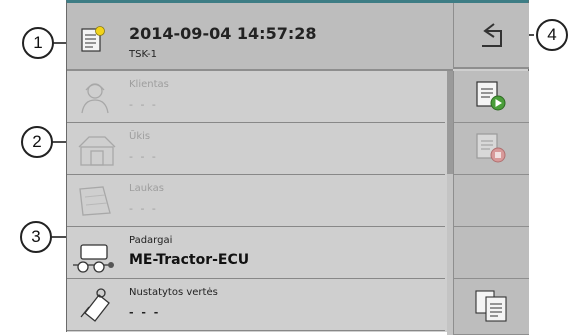 This screenshot has width=572, height=335. What do you see at coordinates (552, 35) in the screenshot?
I see `callout-4: 4` at bounding box center [552, 35].